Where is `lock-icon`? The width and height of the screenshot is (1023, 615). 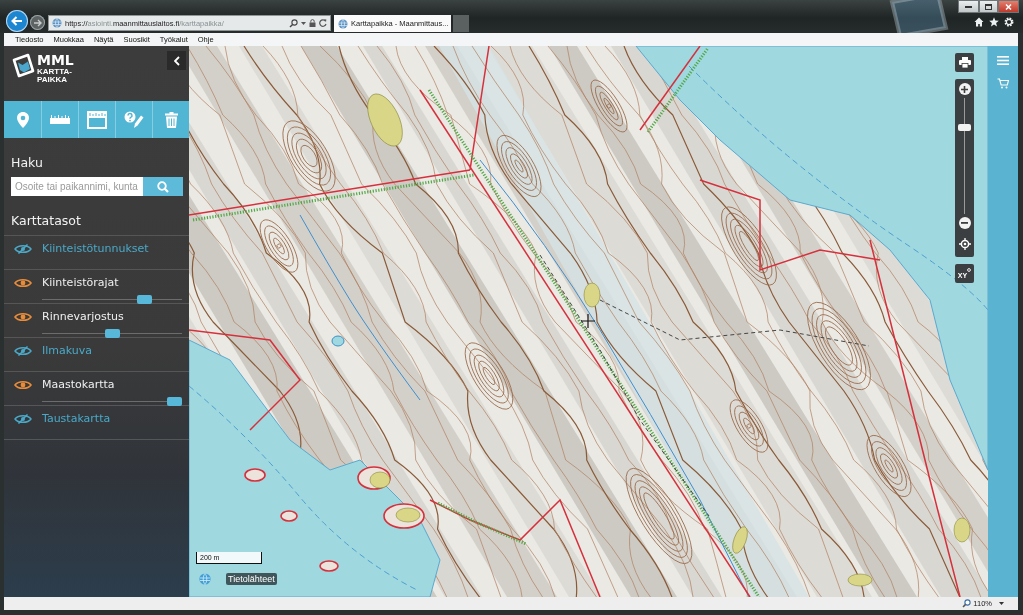 lock-icon is located at coordinates (312, 23).